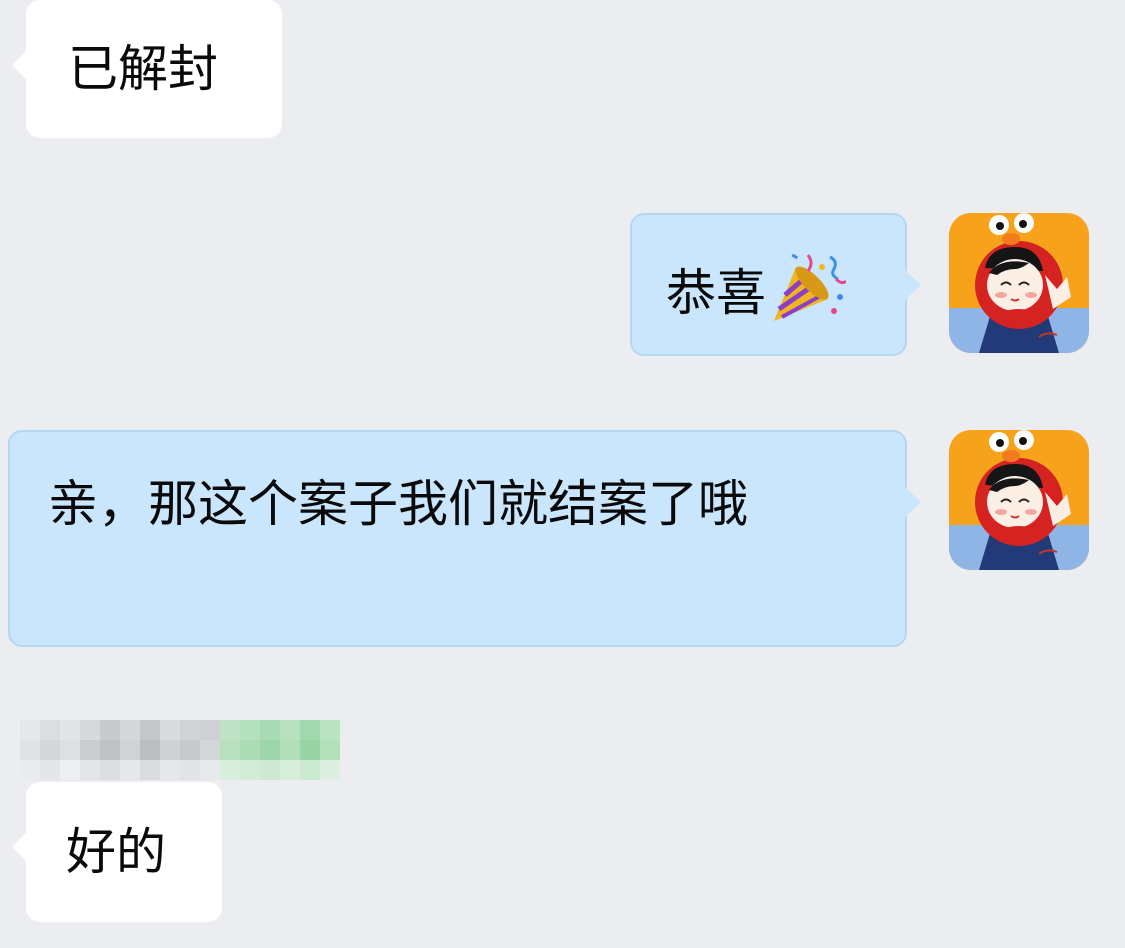 The width and height of the screenshot is (1125, 948). I want to click on message-bubble-incoming: 已解封, so click(147, 69).